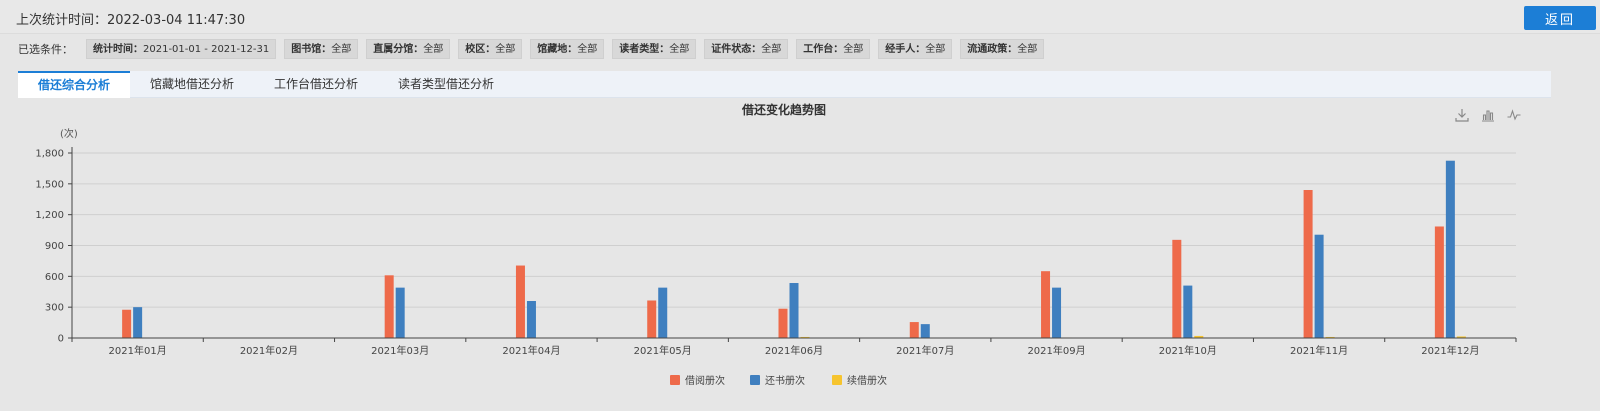  I want to click on back-button: 返回, so click(1560, 18).